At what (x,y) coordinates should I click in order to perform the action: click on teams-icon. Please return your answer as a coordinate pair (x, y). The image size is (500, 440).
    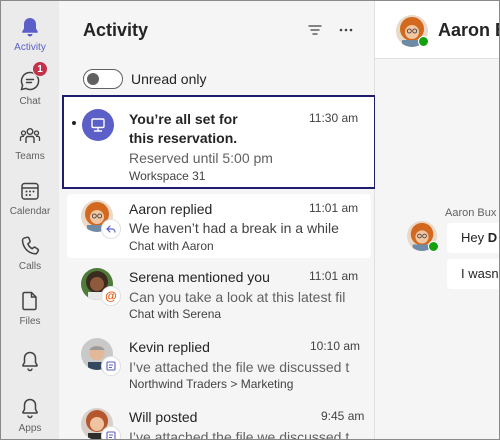
    Looking at the image, I should click on (30, 136).